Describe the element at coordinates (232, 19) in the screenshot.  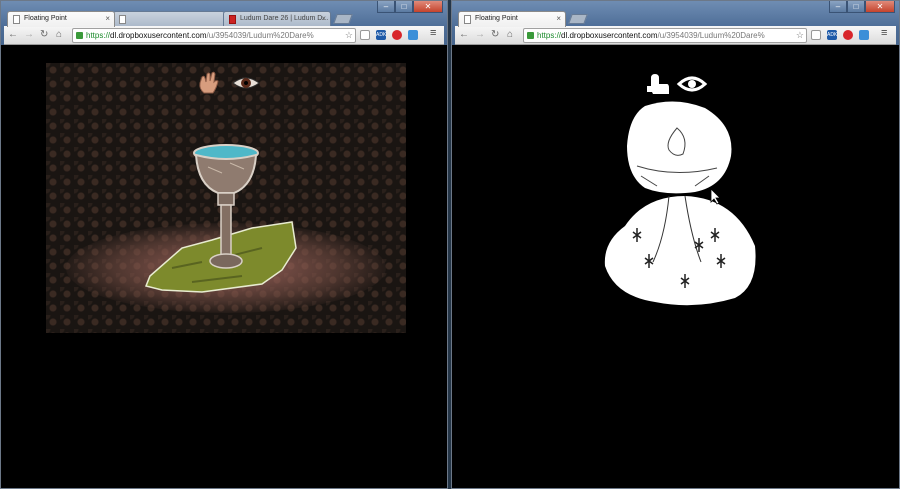
I see `ludum-dare-favicon` at that location.